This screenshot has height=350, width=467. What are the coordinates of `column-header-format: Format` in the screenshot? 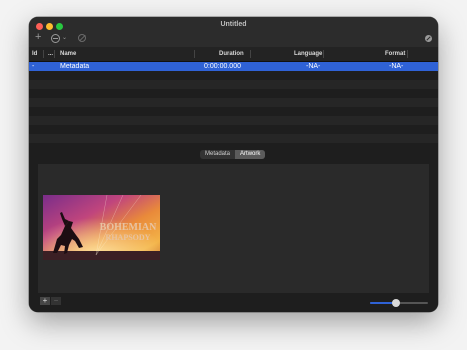 It's located at (395, 54).